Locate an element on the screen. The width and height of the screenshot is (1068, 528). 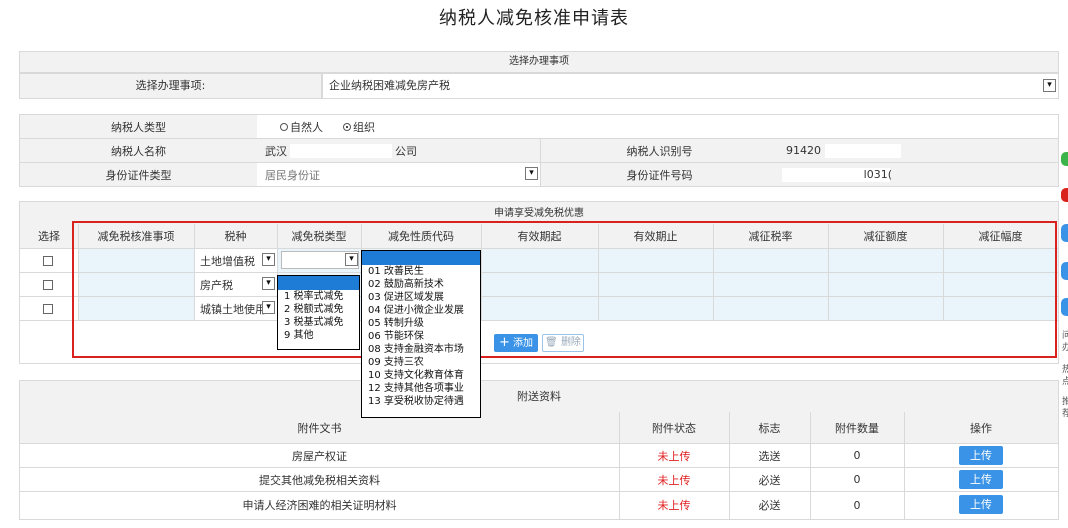
radio-empty-icon is located at coordinates (284, 126).